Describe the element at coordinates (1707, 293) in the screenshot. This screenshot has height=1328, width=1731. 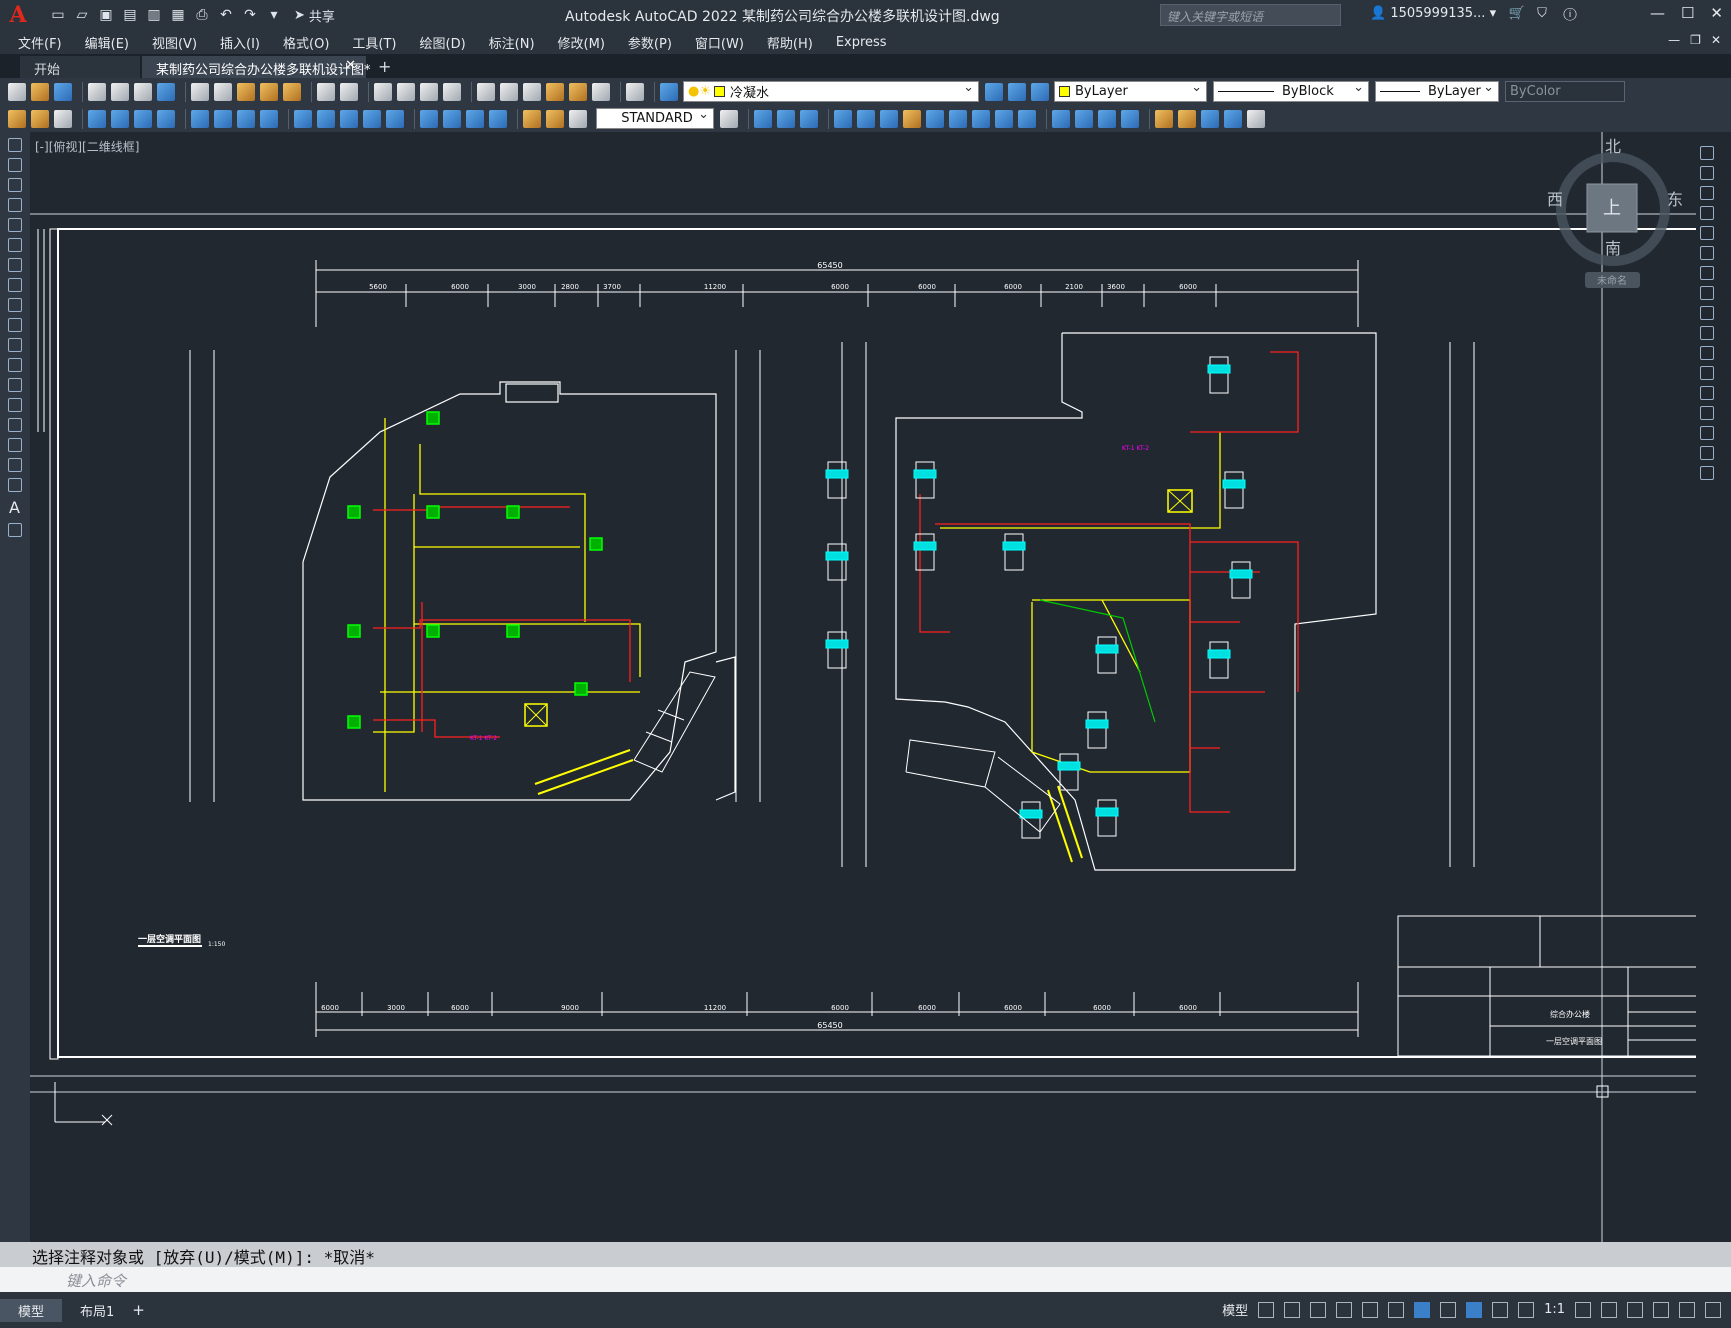
I see `scale-tool-icon` at that location.